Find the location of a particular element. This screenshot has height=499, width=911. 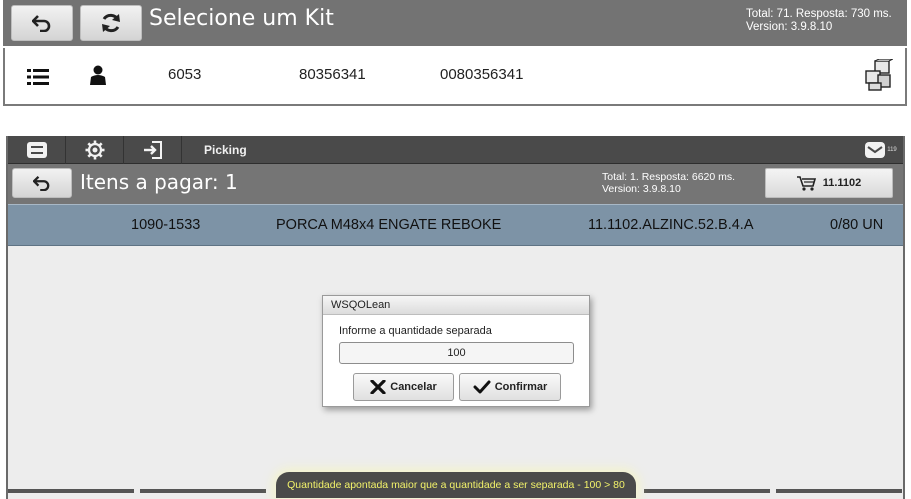

items-title: Itens a pagar: 1 is located at coordinates (159, 182).